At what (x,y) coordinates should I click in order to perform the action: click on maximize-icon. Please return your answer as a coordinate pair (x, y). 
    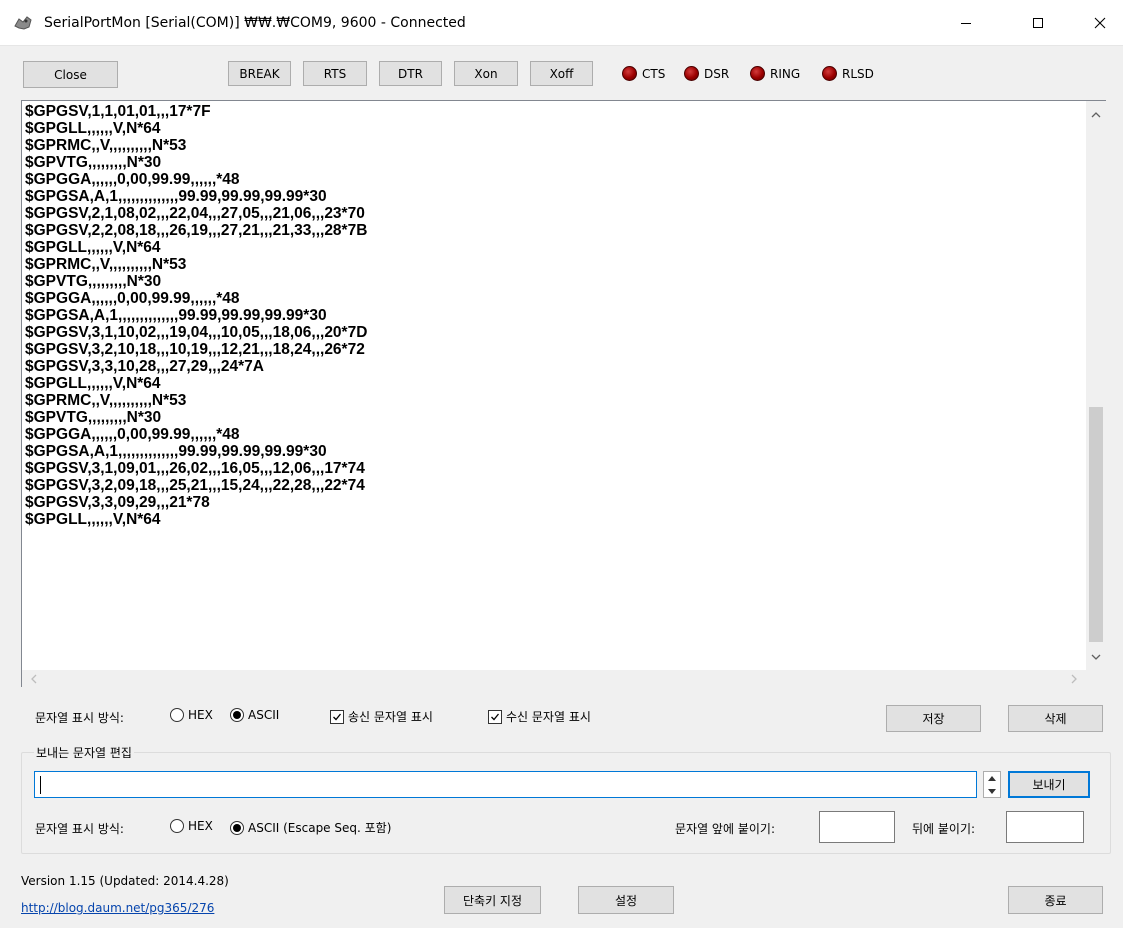
    Looking at the image, I should click on (1038, 23).